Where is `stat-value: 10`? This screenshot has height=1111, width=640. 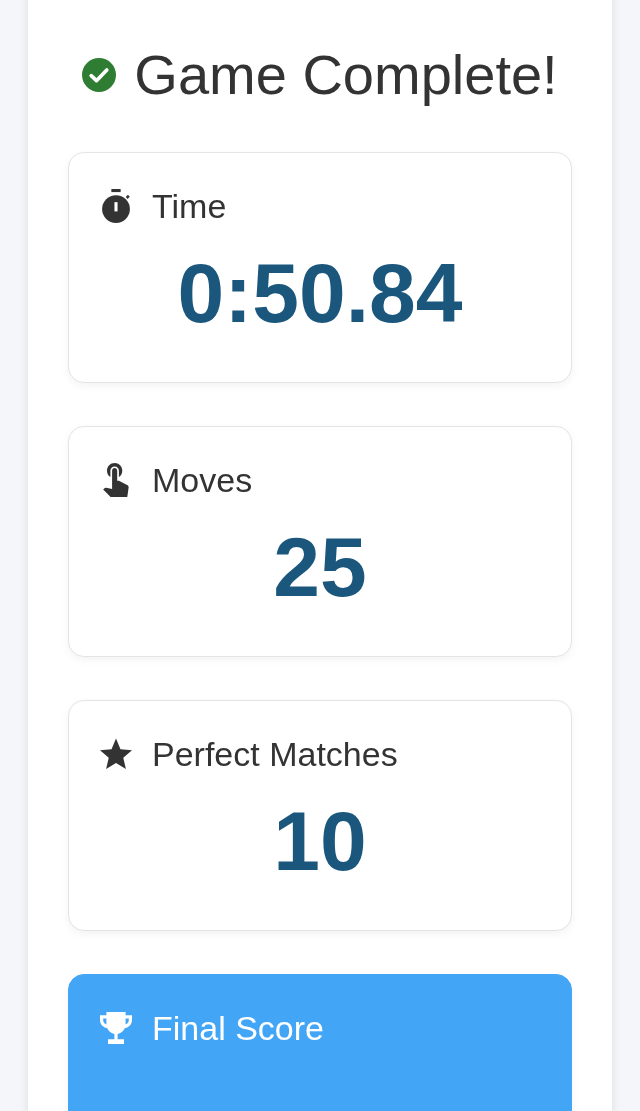
stat-value: 10 is located at coordinates (320, 841).